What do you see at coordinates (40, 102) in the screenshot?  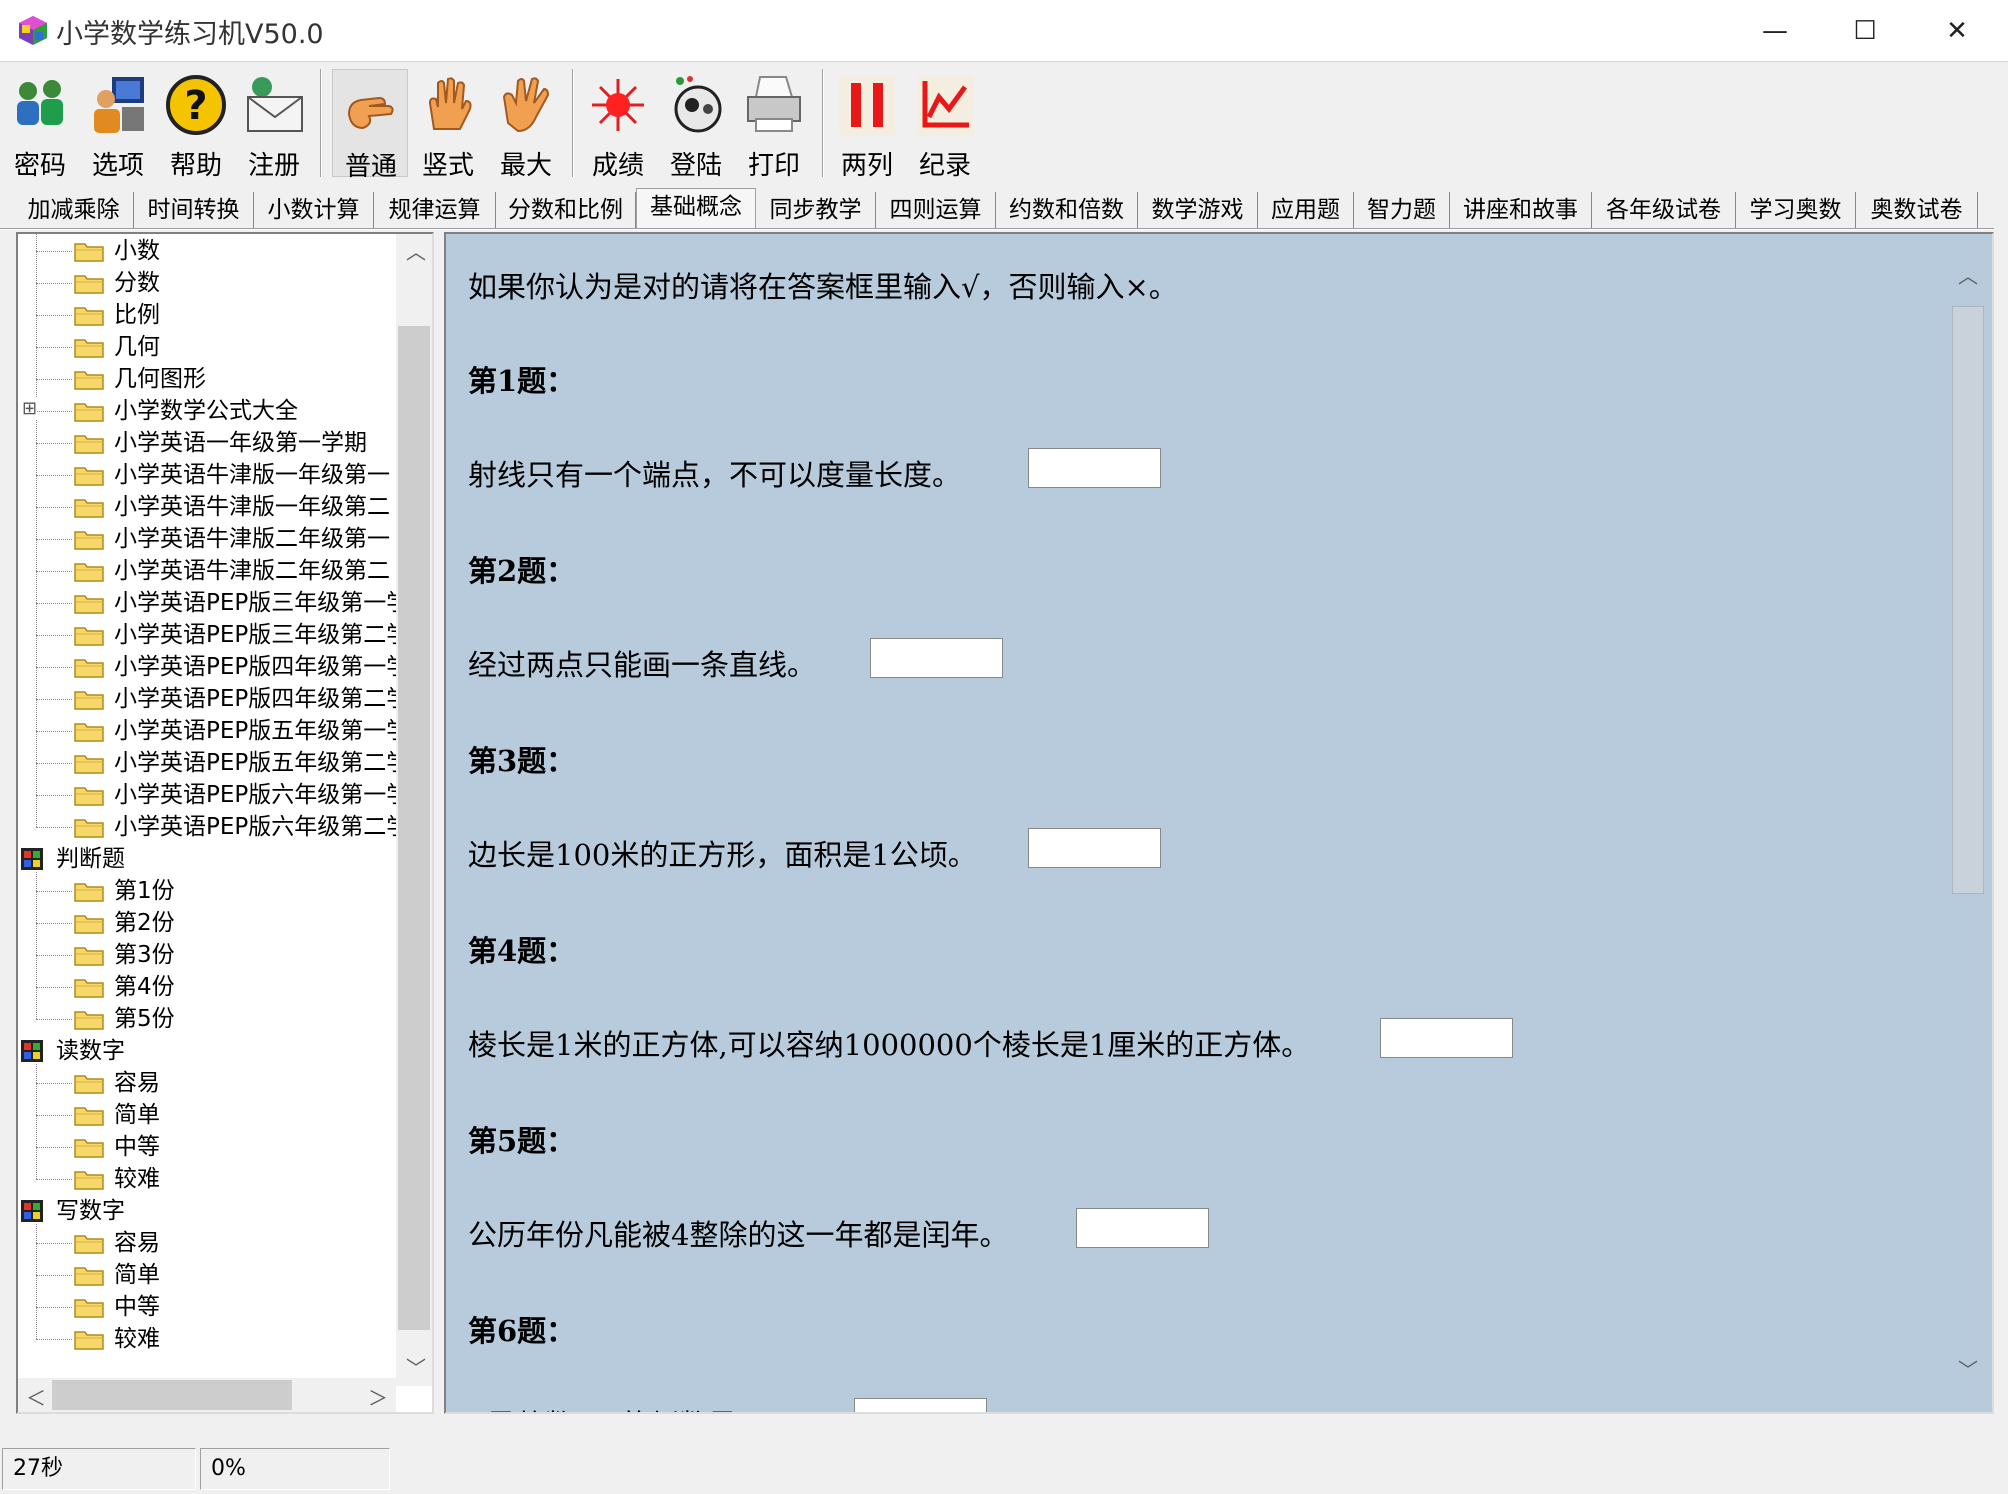 I see `users-icon` at bounding box center [40, 102].